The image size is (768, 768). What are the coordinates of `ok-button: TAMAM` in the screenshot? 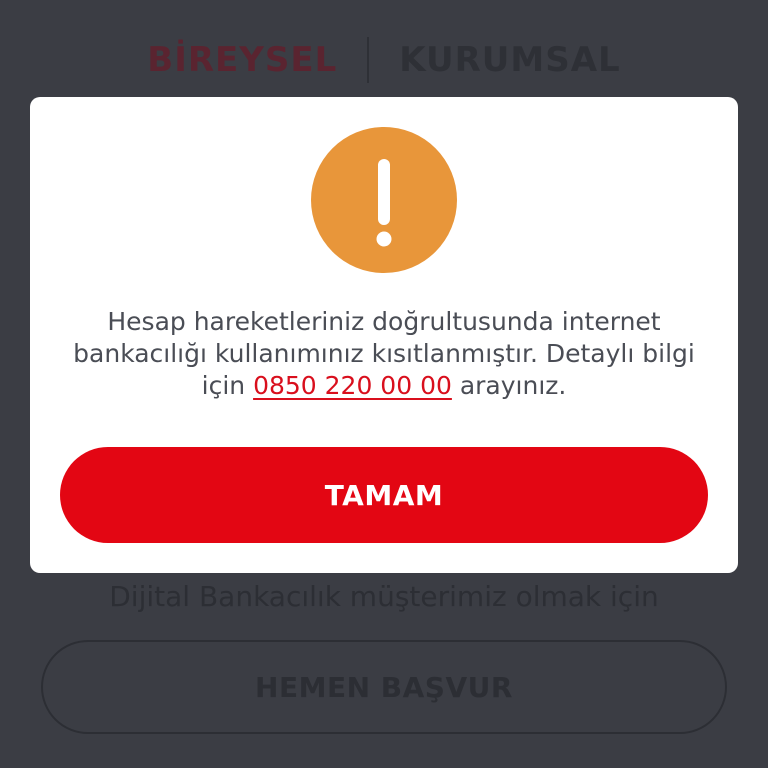 It's located at (384, 495).